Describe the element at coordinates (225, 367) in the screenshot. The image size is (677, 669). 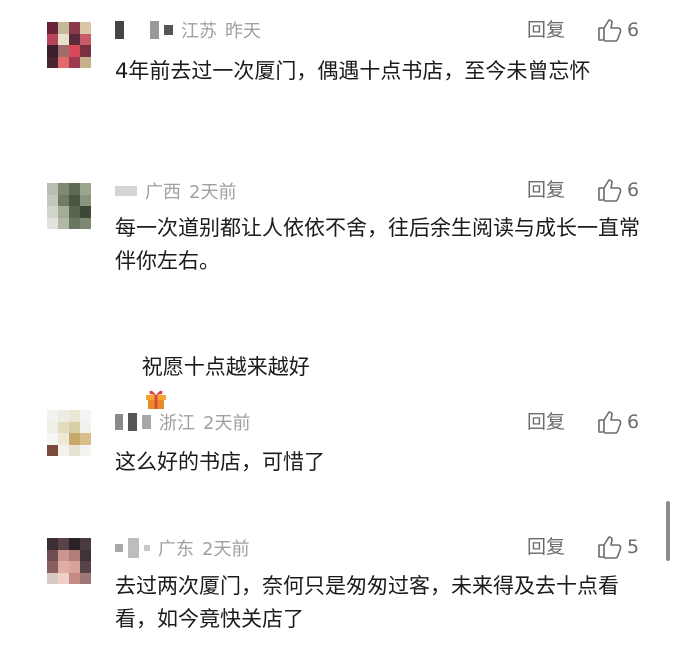
I see `comment-text-wish: 祝愿十点越来越好` at that location.